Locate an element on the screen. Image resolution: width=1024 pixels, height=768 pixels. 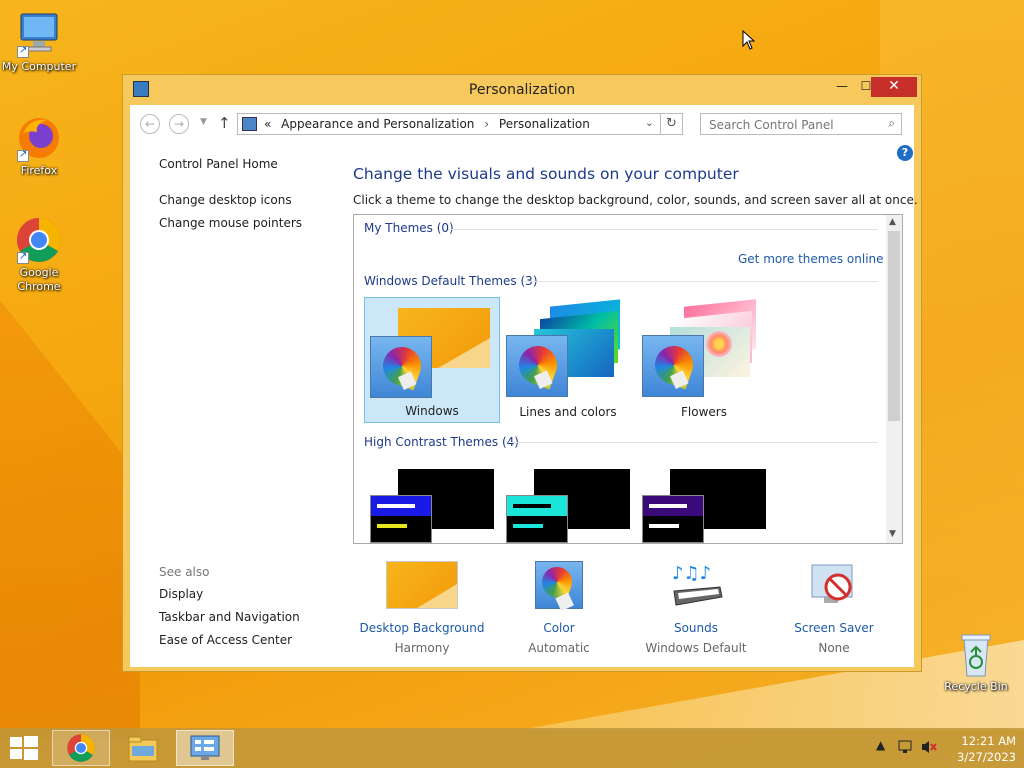
desktop-icon-recycle-bin: Recycle Bin is located at coordinates (976, 663).